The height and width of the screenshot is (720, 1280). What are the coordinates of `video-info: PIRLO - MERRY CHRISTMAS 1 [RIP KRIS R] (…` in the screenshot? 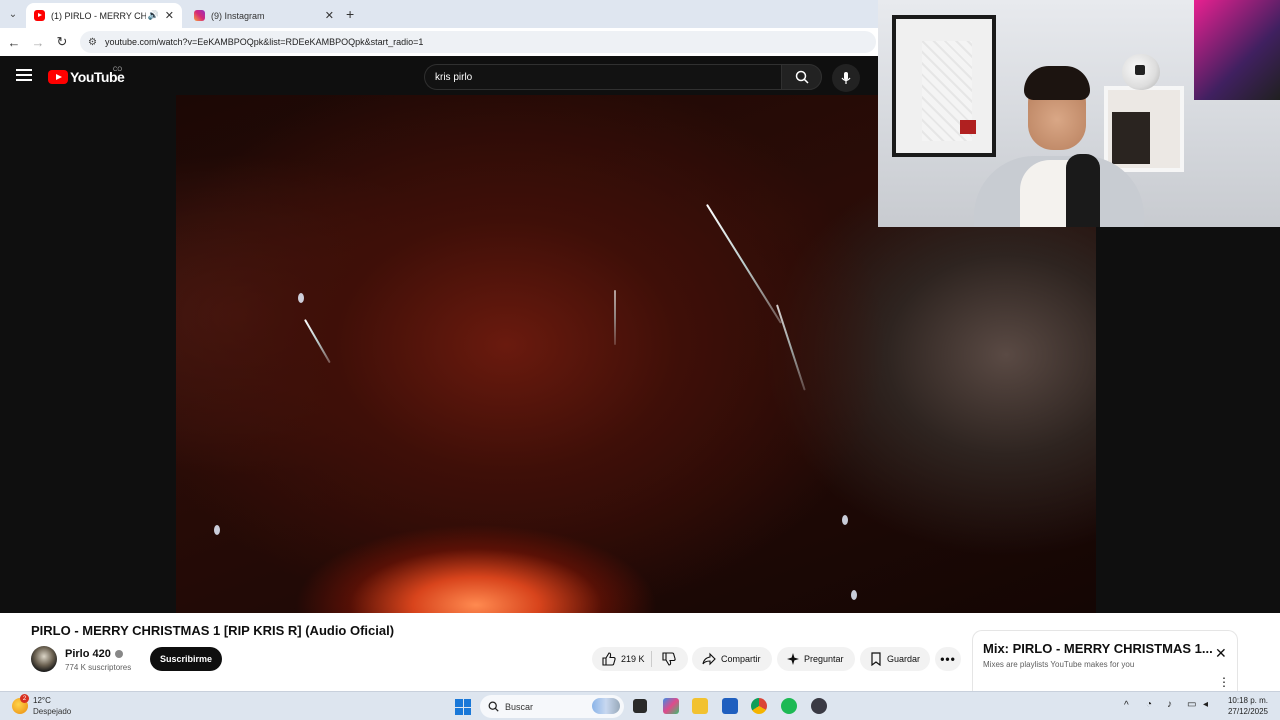 It's located at (640, 652).